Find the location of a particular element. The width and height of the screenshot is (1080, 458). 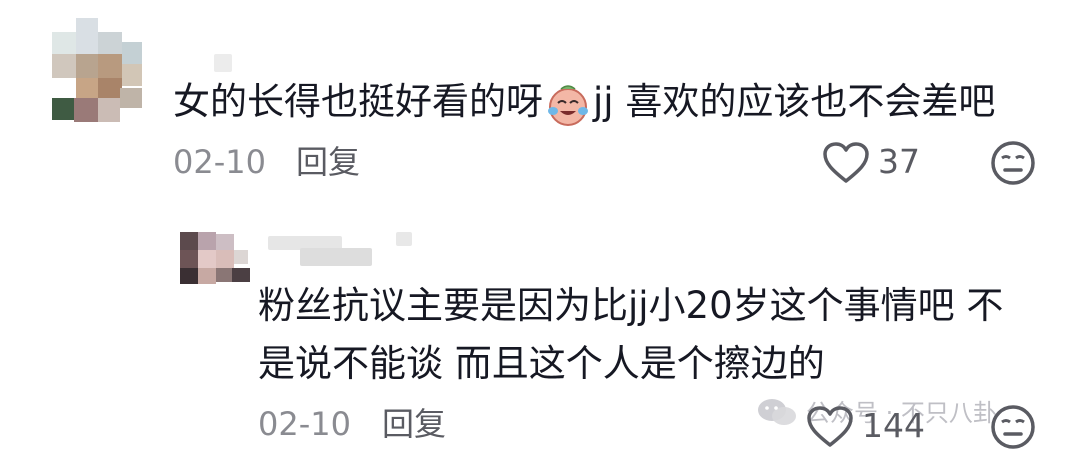

wechat-logo-icon is located at coordinates (777, 412).